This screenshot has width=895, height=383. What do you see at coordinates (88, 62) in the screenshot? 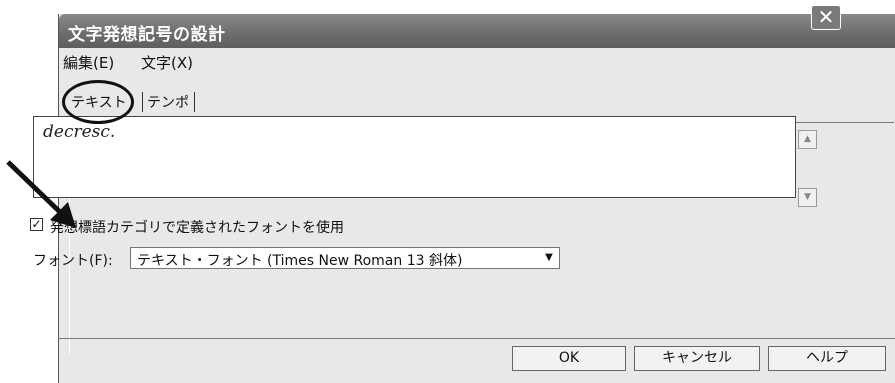
I see `menu-edit: 編集(E)` at bounding box center [88, 62].